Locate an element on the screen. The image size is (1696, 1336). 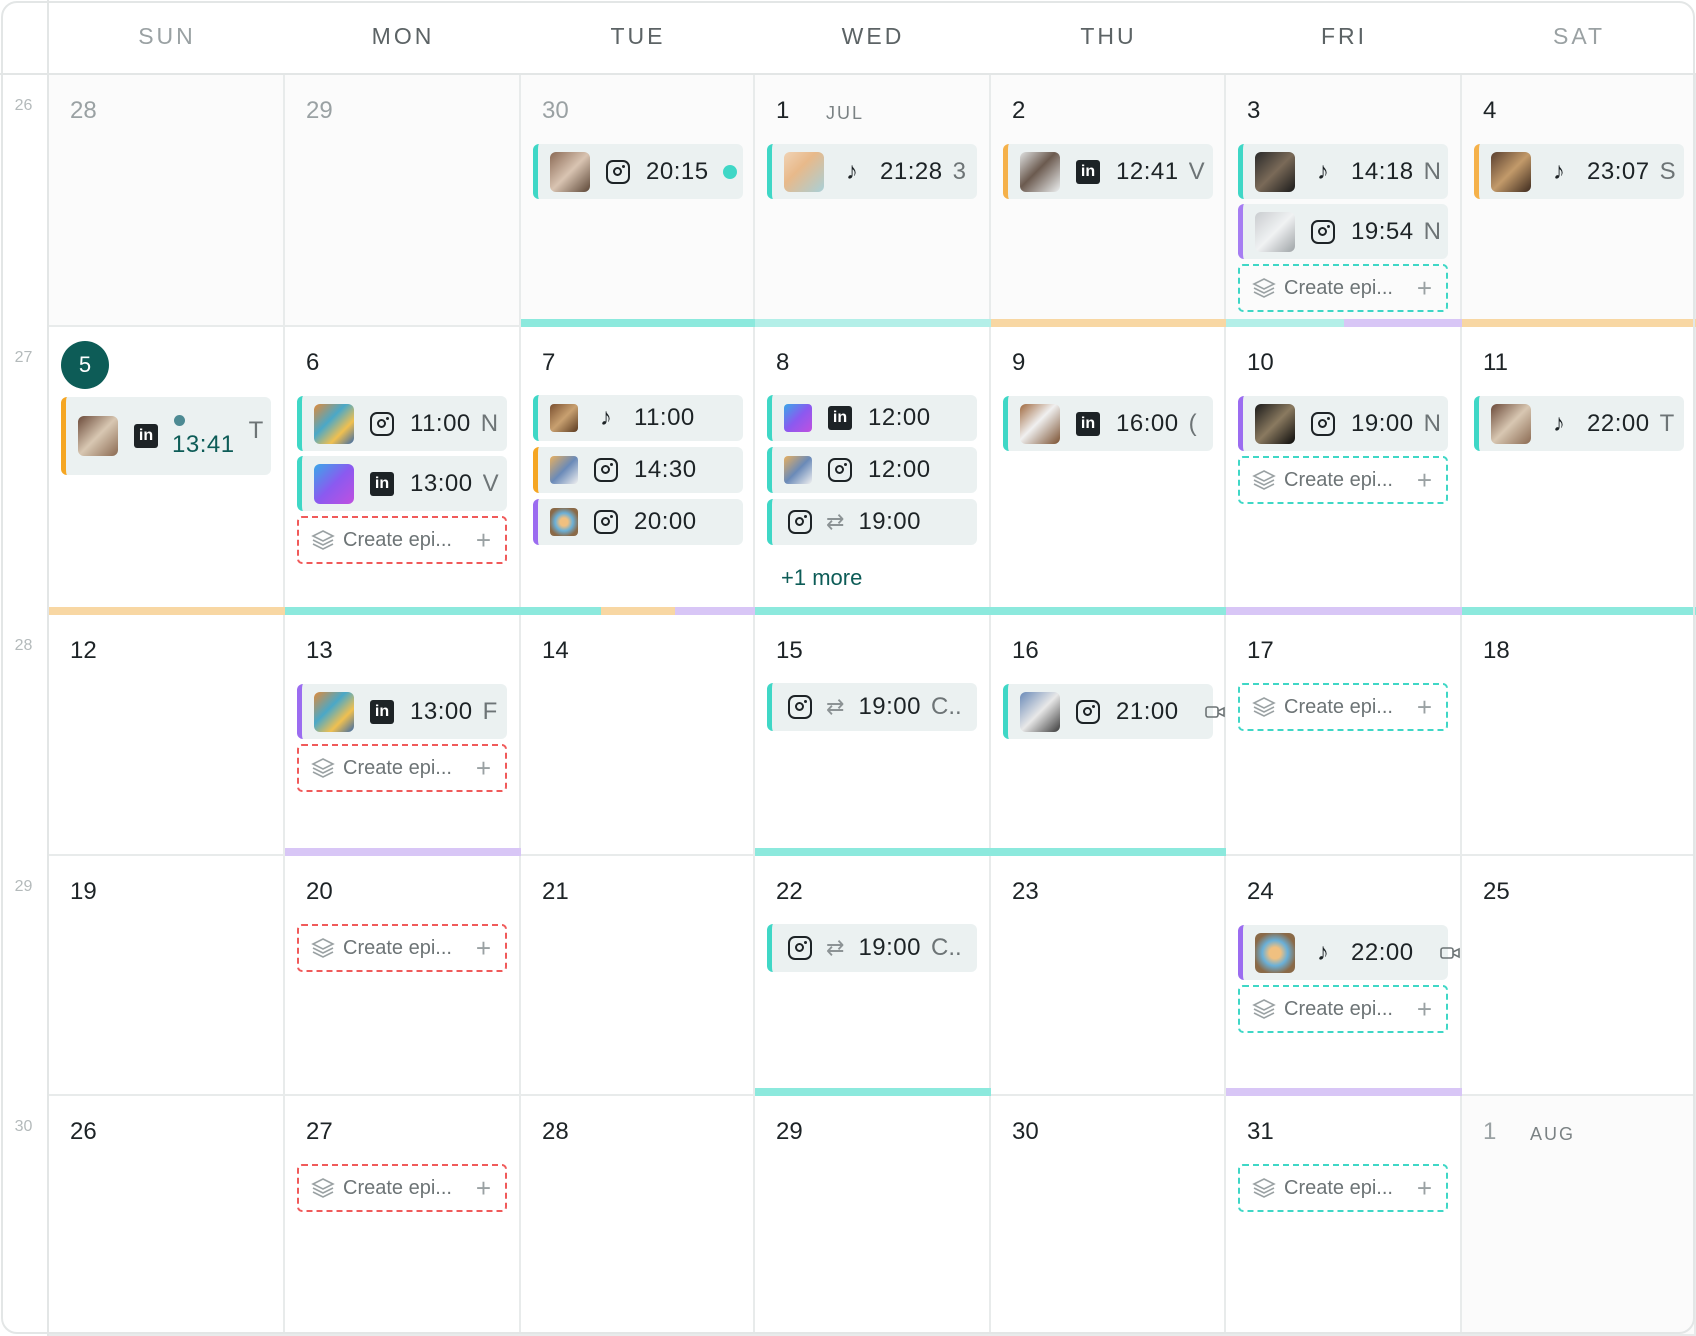
header-corner is located at coordinates (24, 37).